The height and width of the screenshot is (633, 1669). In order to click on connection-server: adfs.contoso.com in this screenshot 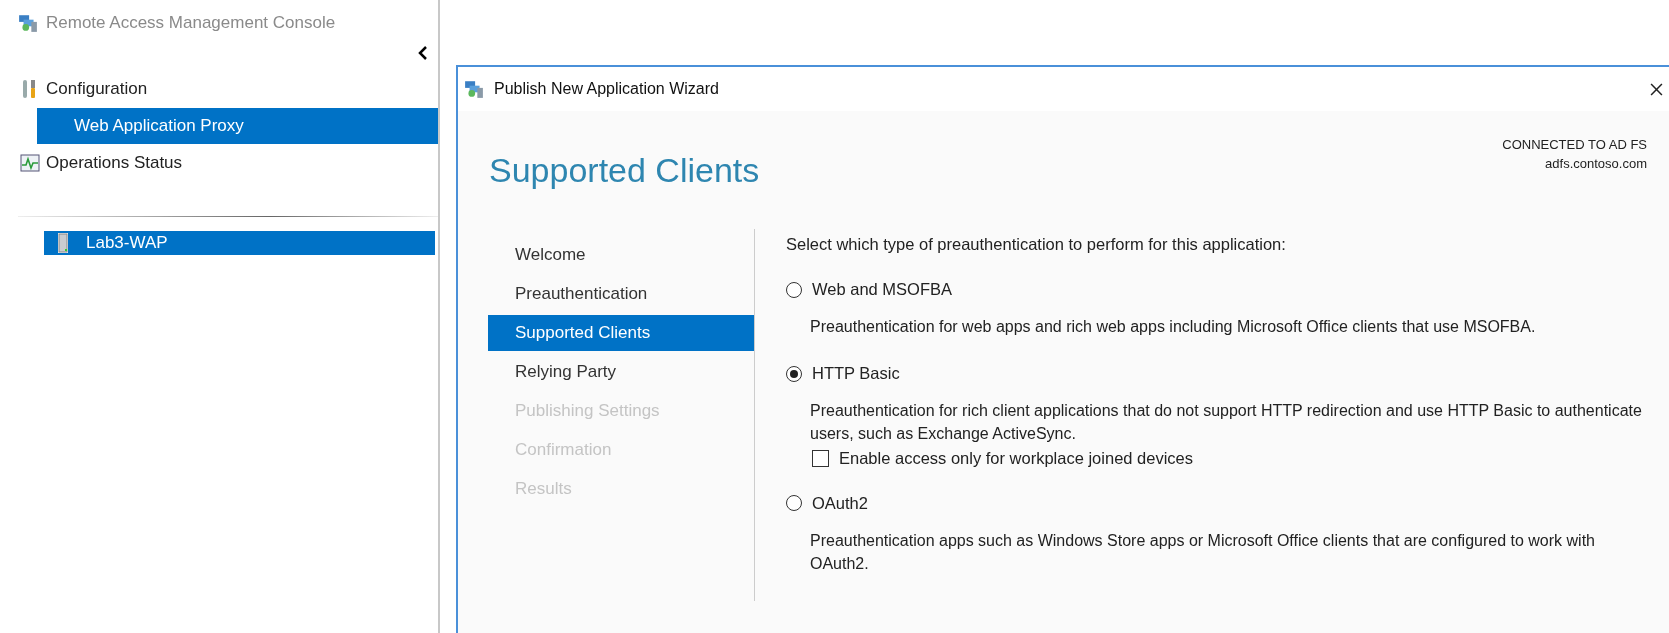, I will do `click(1596, 163)`.